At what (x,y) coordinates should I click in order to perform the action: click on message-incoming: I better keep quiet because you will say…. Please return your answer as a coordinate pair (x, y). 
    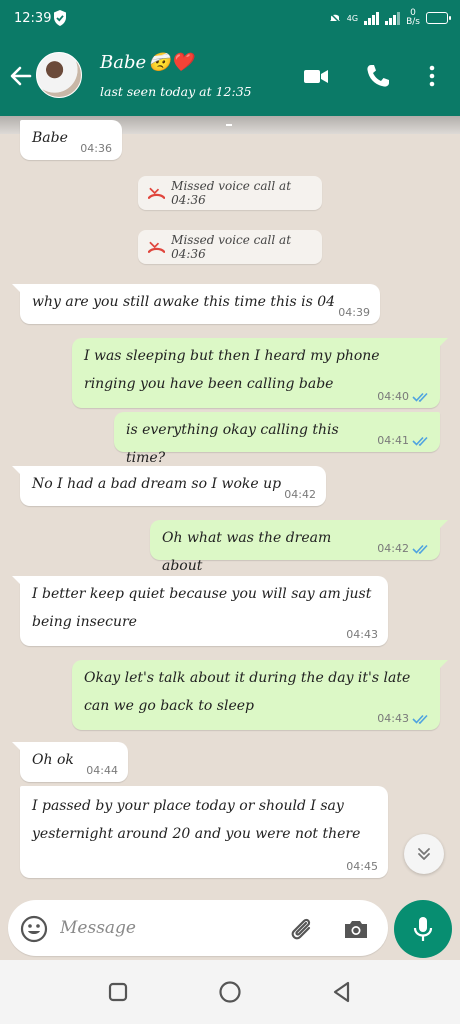
    Looking at the image, I should click on (200, 611).